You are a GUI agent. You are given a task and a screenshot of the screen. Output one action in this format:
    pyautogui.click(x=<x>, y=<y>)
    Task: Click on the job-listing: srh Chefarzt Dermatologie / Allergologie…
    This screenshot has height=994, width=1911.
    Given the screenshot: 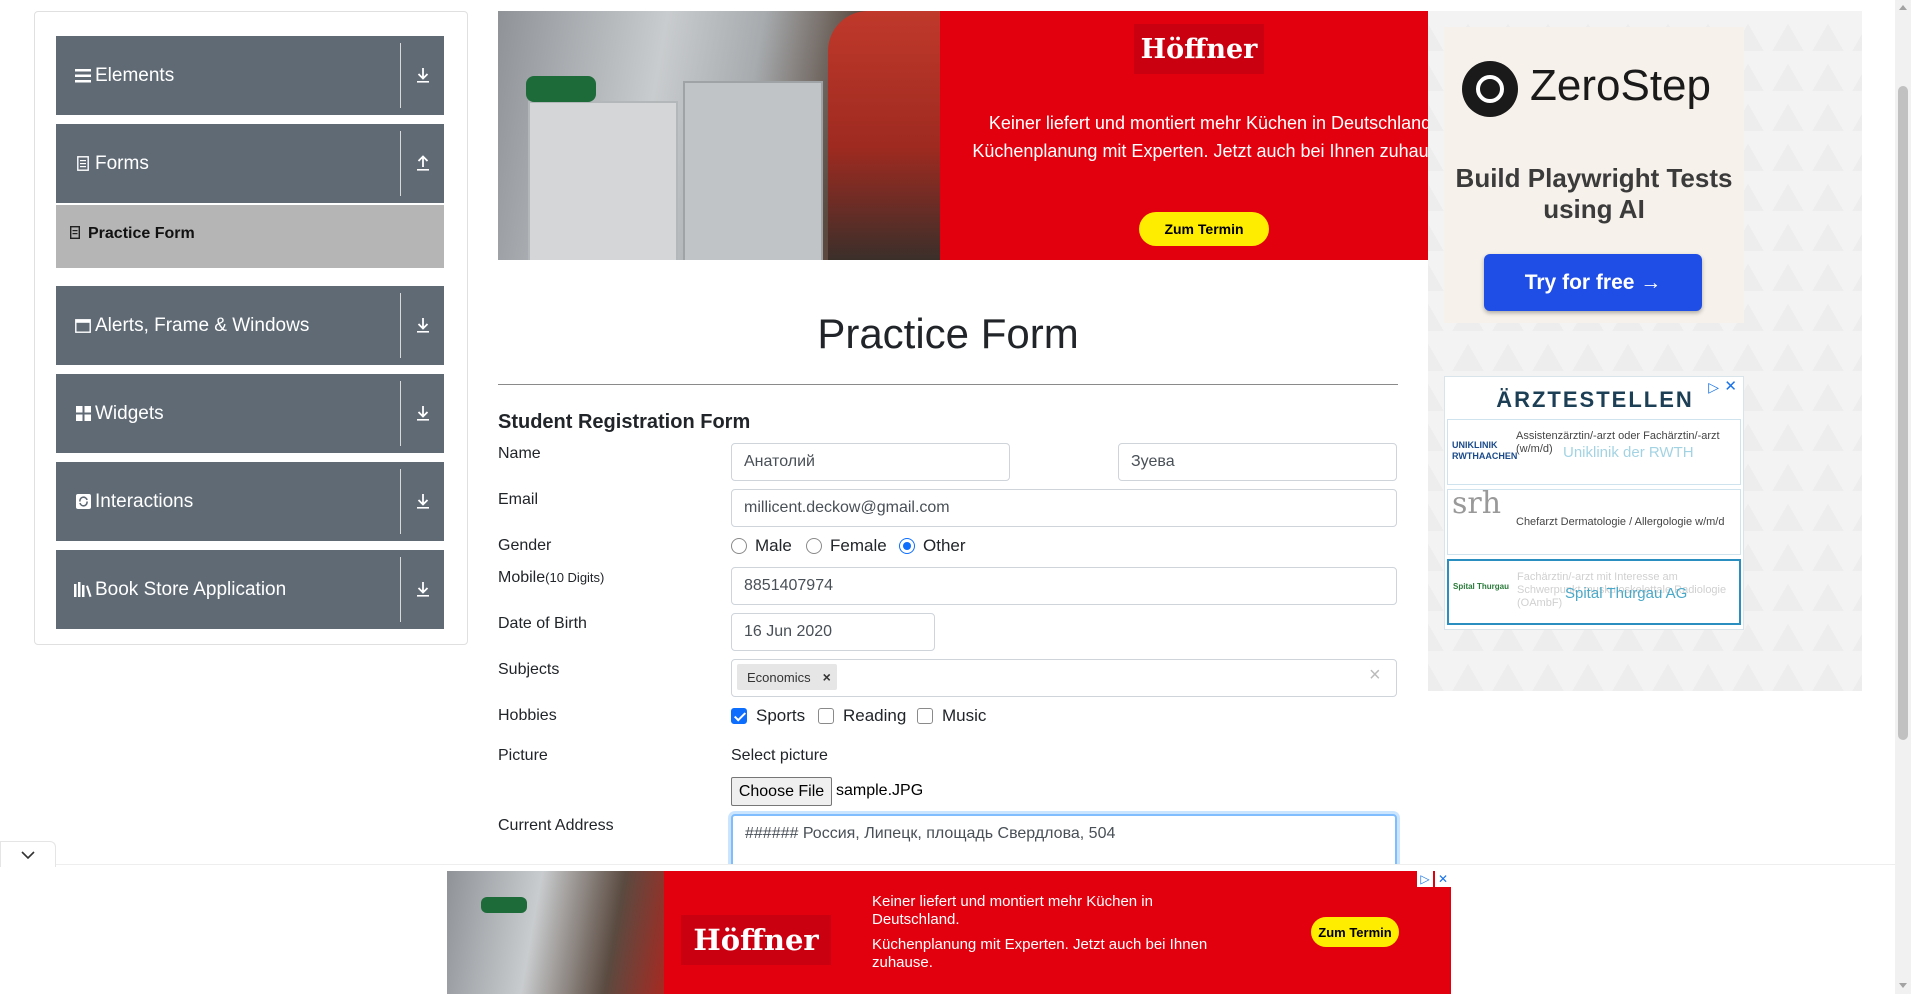 What is the action you would take?
    pyautogui.click(x=1594, y=522)
    